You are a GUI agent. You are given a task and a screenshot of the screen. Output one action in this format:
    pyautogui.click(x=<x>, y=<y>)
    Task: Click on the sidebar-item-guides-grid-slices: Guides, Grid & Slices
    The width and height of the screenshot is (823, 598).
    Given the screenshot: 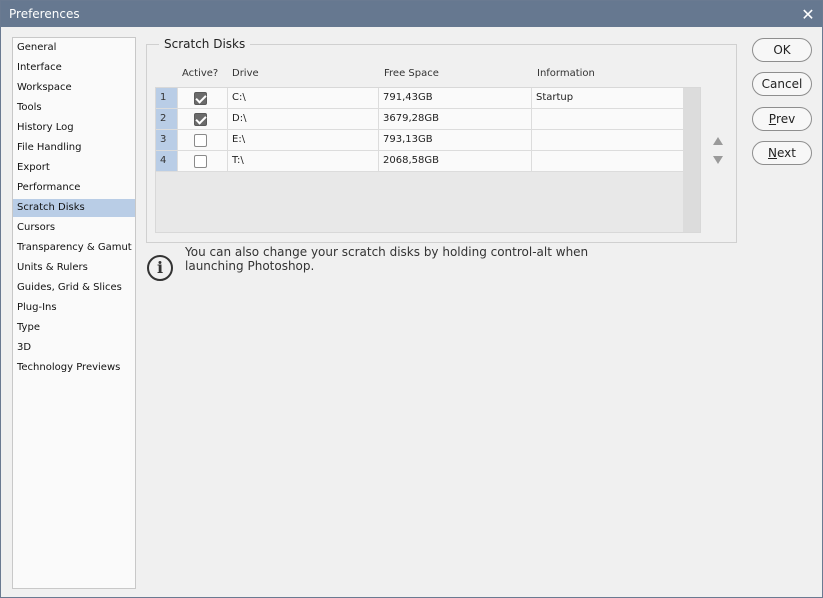 What is the action you would take?
    pyautogui.click(x=74, y=288)
    